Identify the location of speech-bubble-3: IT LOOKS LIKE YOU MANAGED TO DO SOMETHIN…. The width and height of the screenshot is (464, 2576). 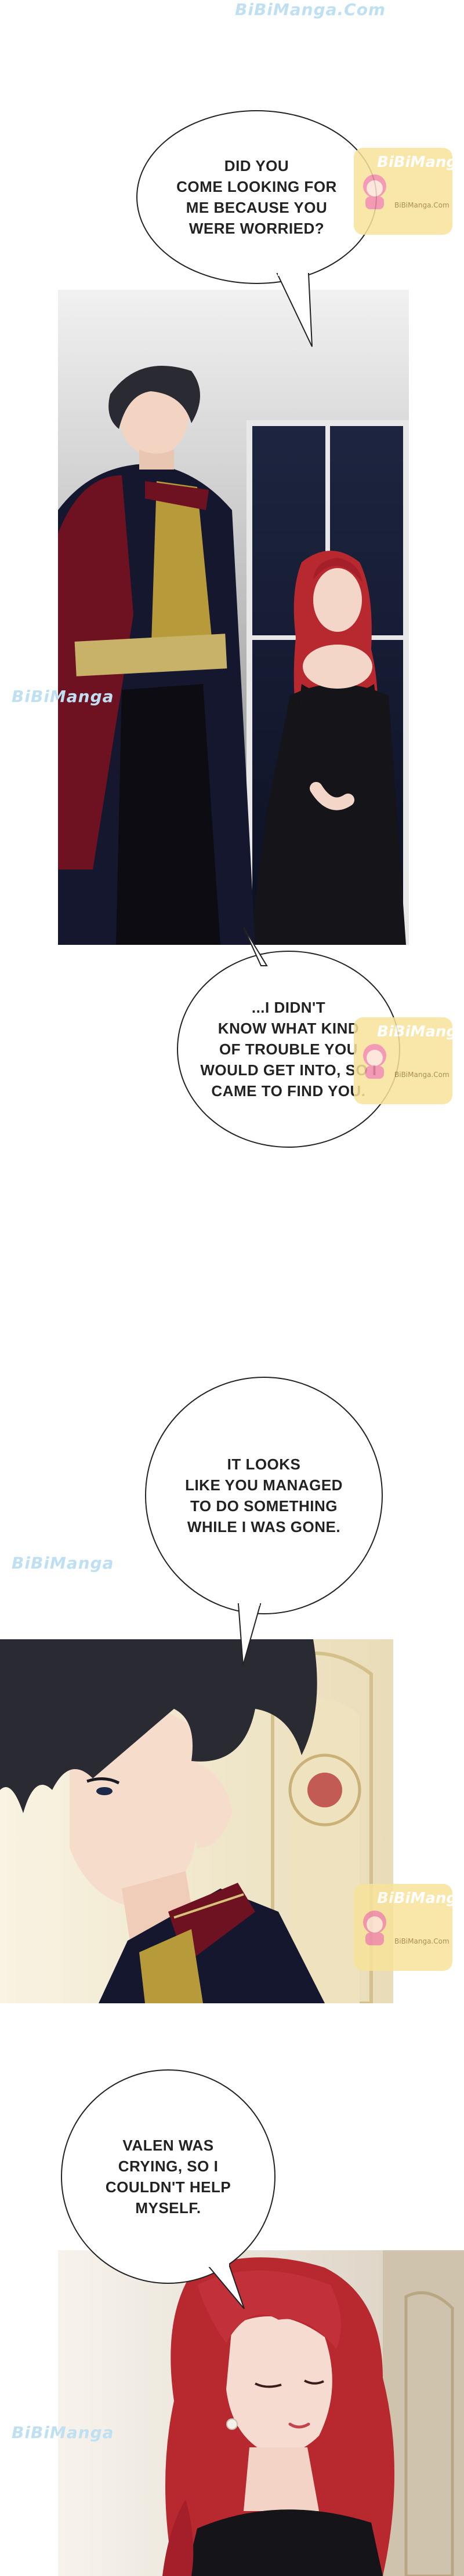
(264, 1495).